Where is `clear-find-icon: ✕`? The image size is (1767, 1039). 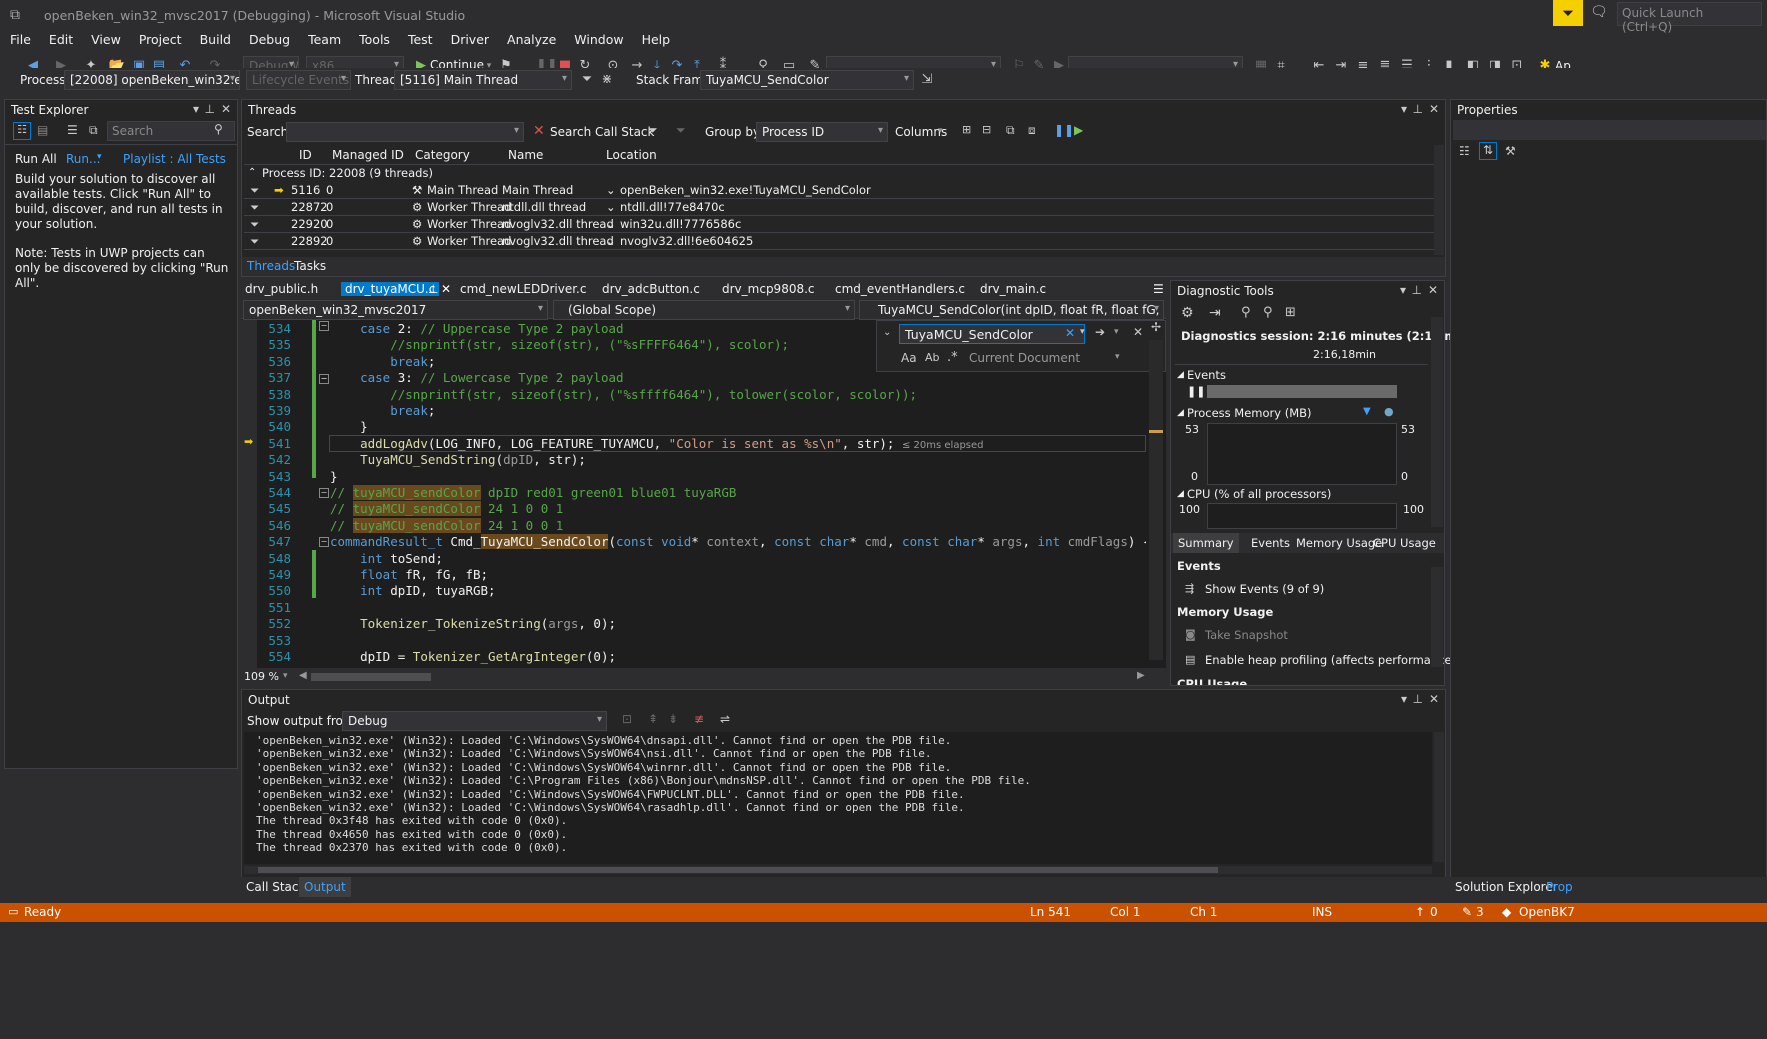
clear-find-icon: ✕ is located at coordinates (1070, 333).